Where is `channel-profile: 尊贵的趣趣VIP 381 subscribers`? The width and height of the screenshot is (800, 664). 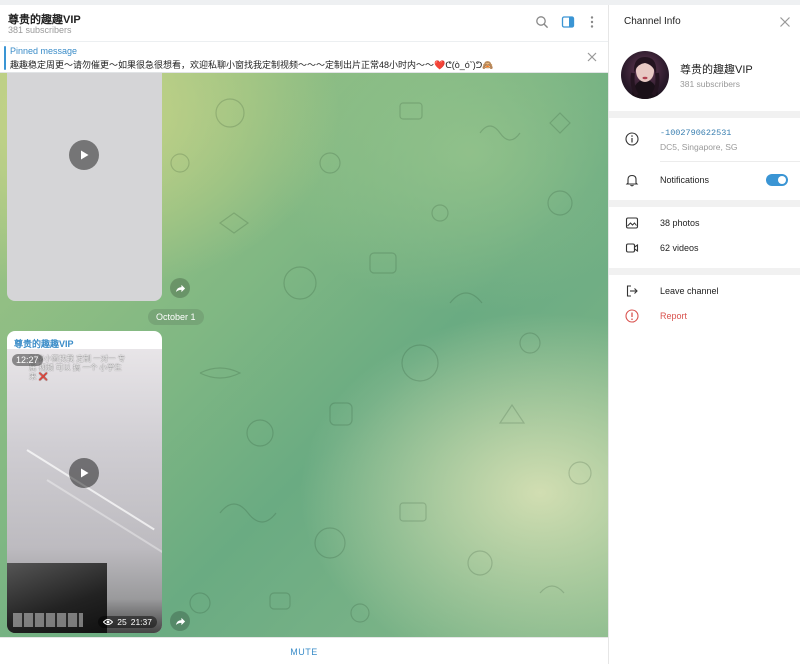 channel-profile: 尊贵的趣趣VIP 381 subscribers is located at coordinates (704, 75).